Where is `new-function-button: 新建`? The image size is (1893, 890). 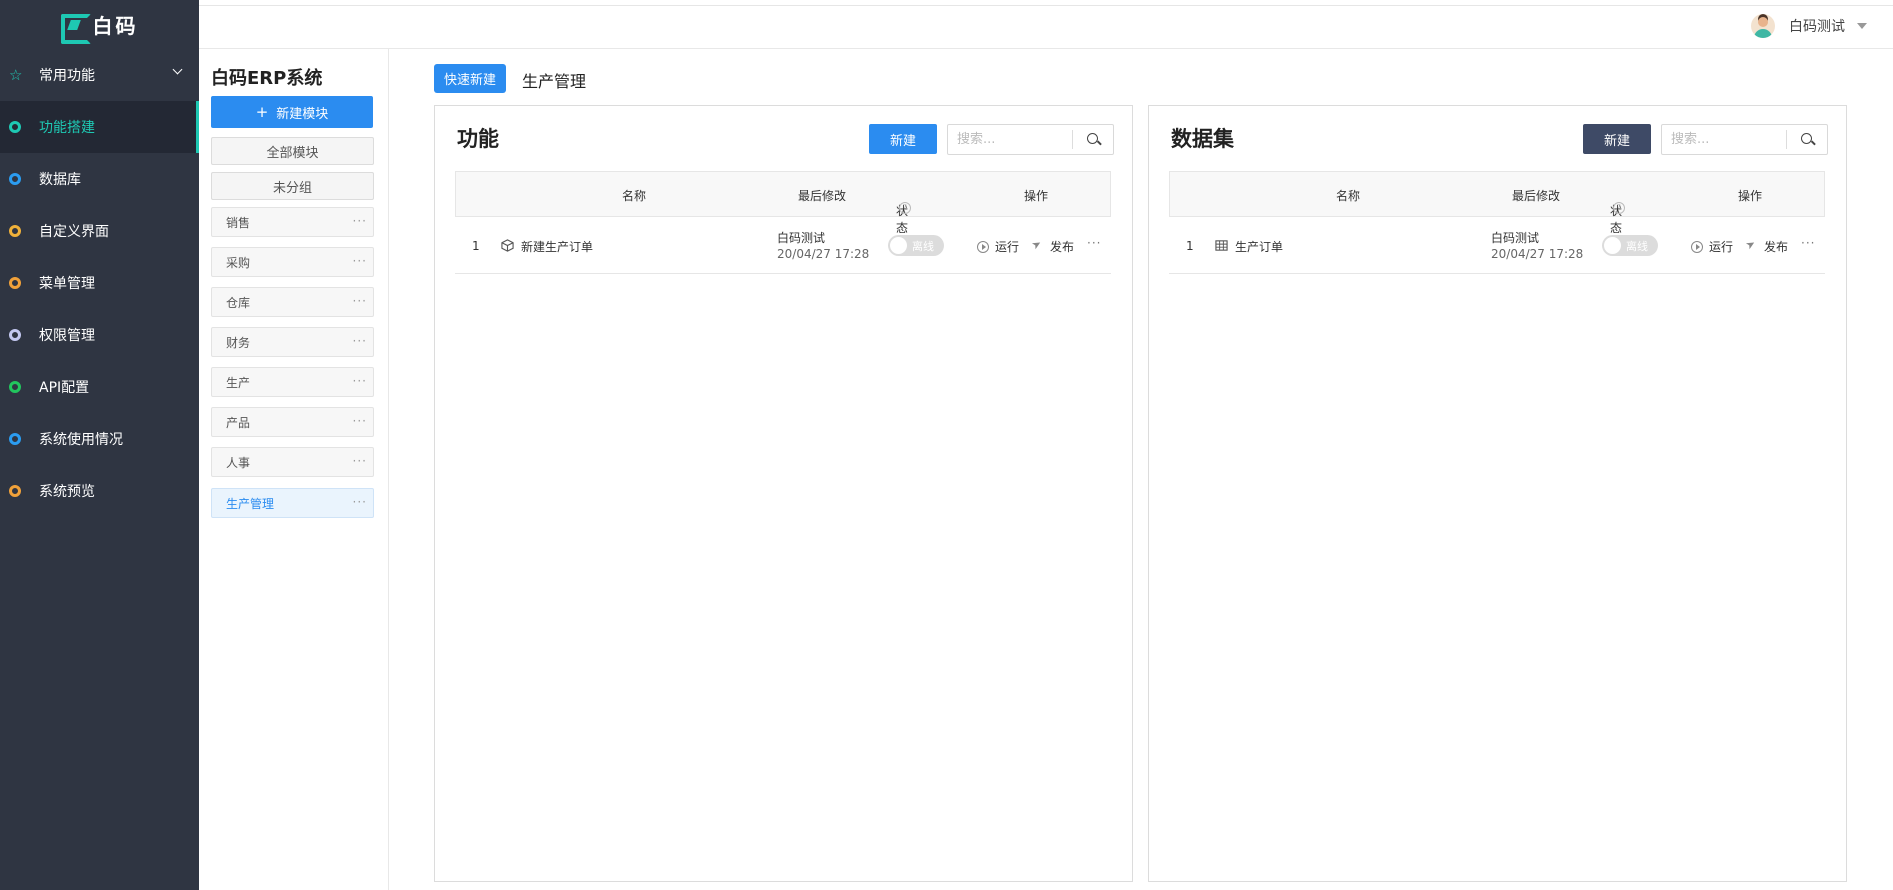 new-function-button: 新建 is located at coordinates (903, 139).